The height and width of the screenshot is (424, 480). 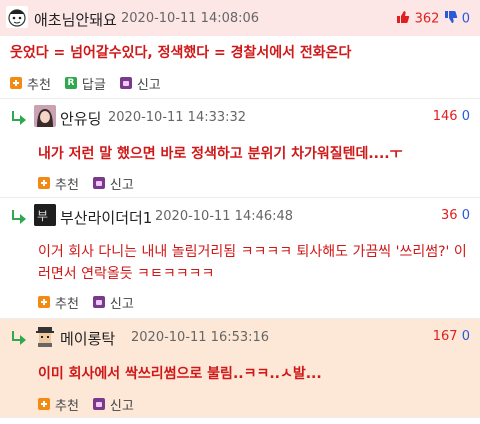 What do you see at coordinates (200, 337) in the screenshot?
I see `comment-date: 2020-10-11 16:53:16` at bounding box center [200, 337].